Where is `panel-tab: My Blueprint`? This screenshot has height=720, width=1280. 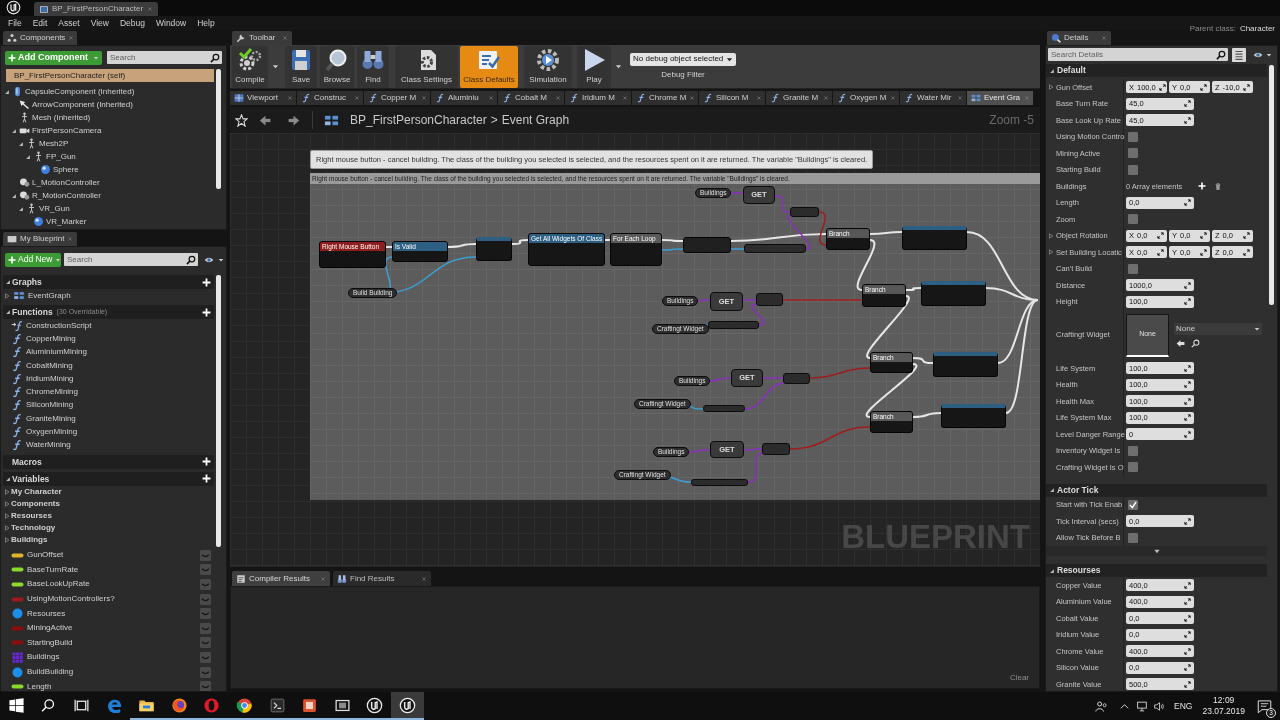 panel-tab: My Blueprint is located at coordinates (40, 239).